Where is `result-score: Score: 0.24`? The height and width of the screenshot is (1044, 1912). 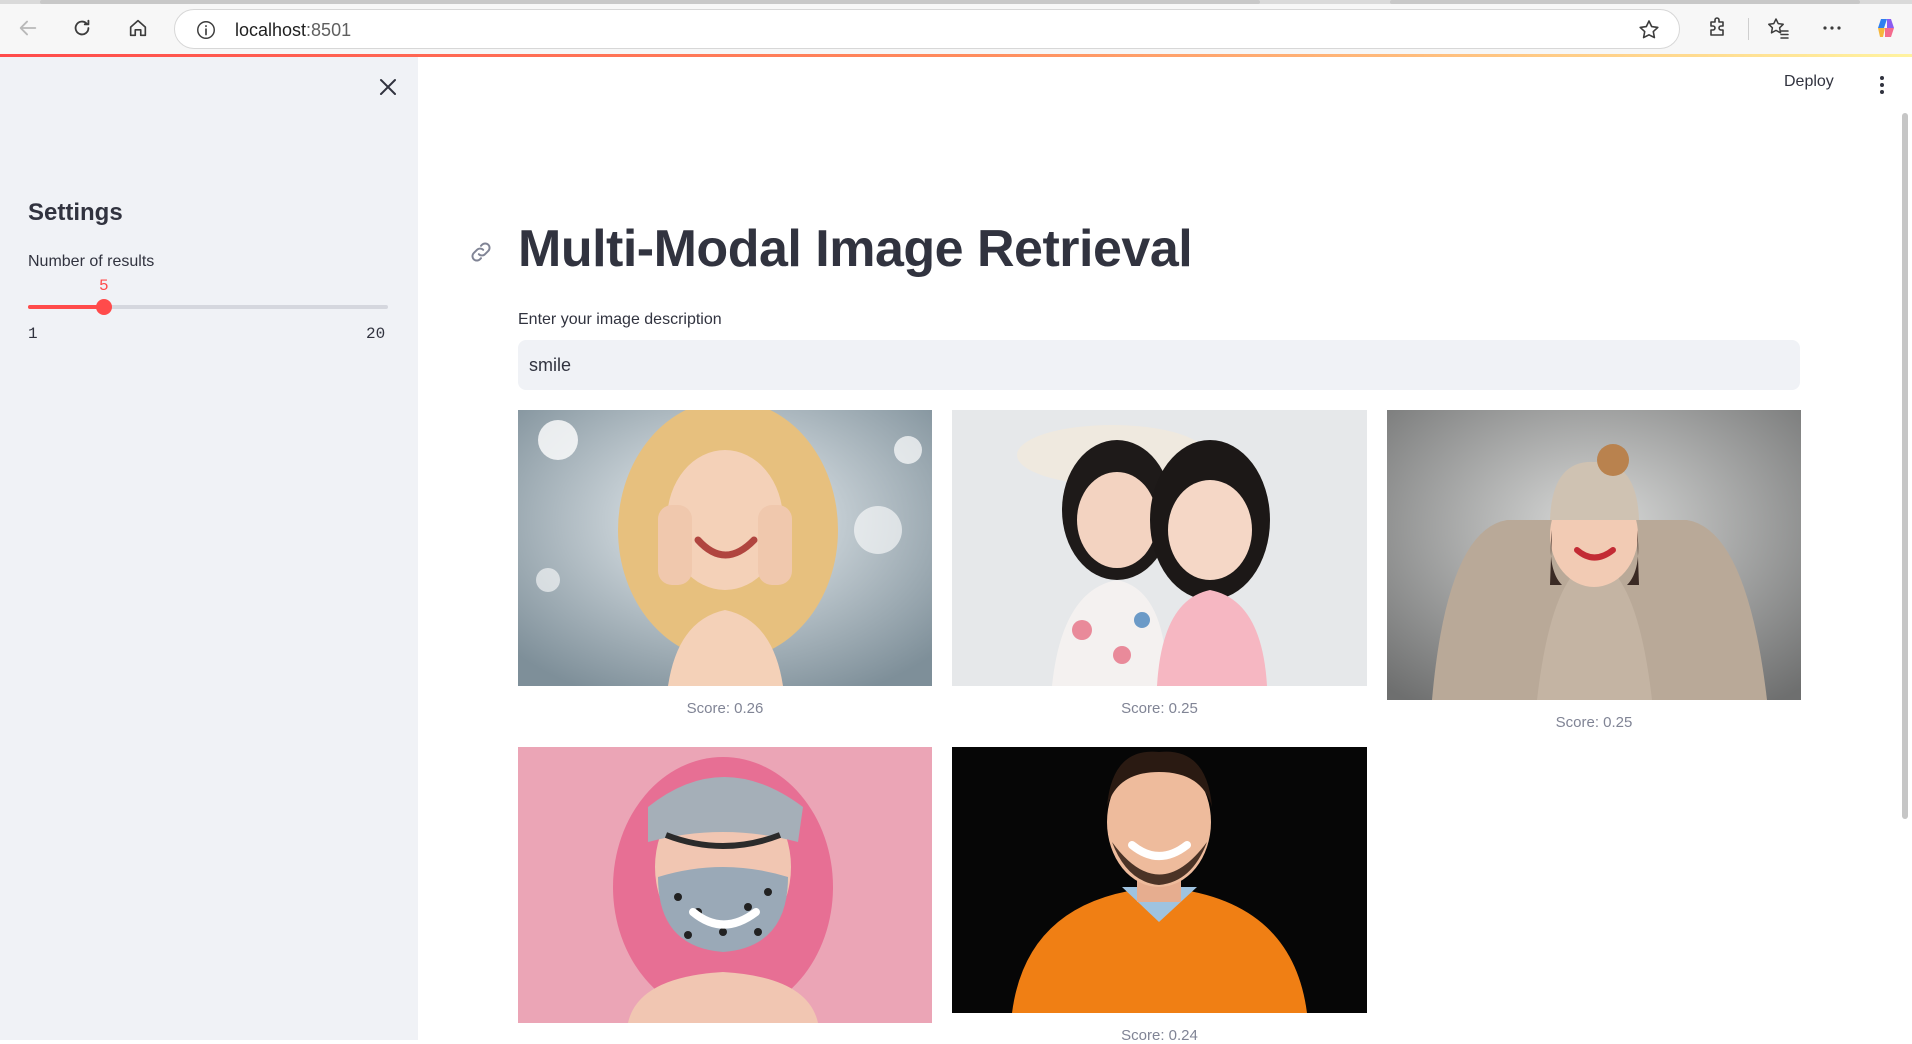 result-score: Score: 0.24 is located at coordinates (1159, 1035).